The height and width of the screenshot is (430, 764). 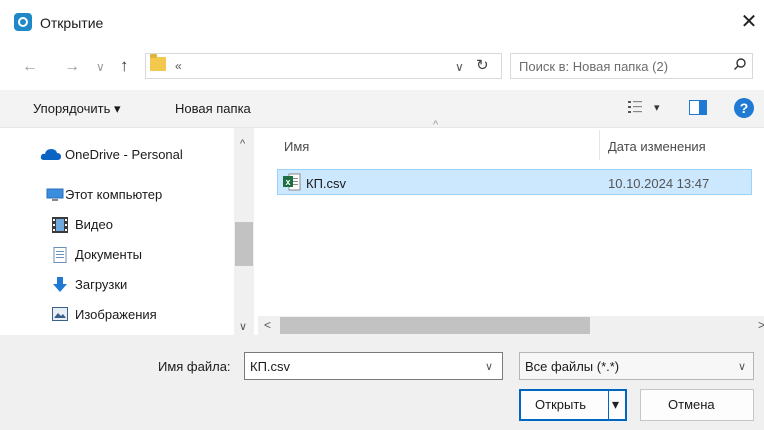 I want to click on up-arrow-icon: ↑, so click(x=124, y=66).